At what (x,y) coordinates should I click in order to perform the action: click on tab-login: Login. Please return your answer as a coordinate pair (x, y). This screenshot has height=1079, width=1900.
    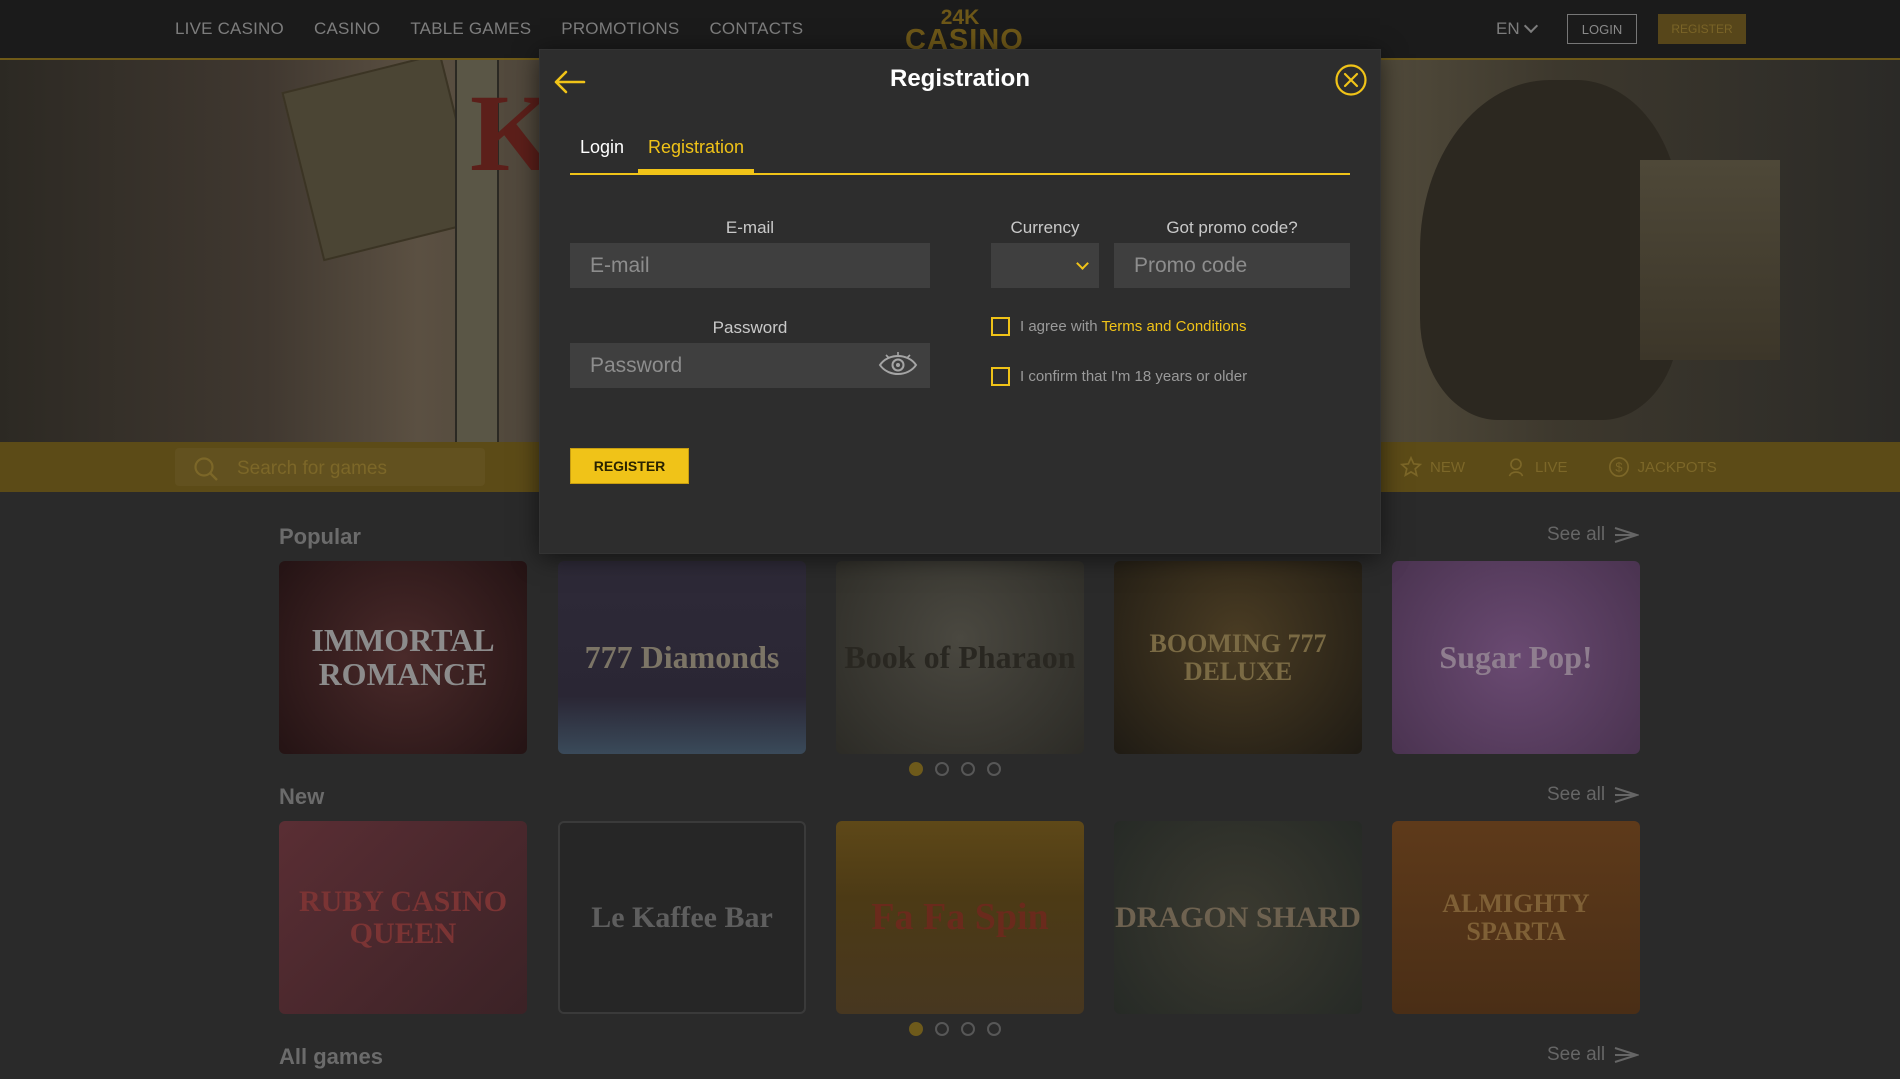
    Looking at the image, I should click on (602, 154).